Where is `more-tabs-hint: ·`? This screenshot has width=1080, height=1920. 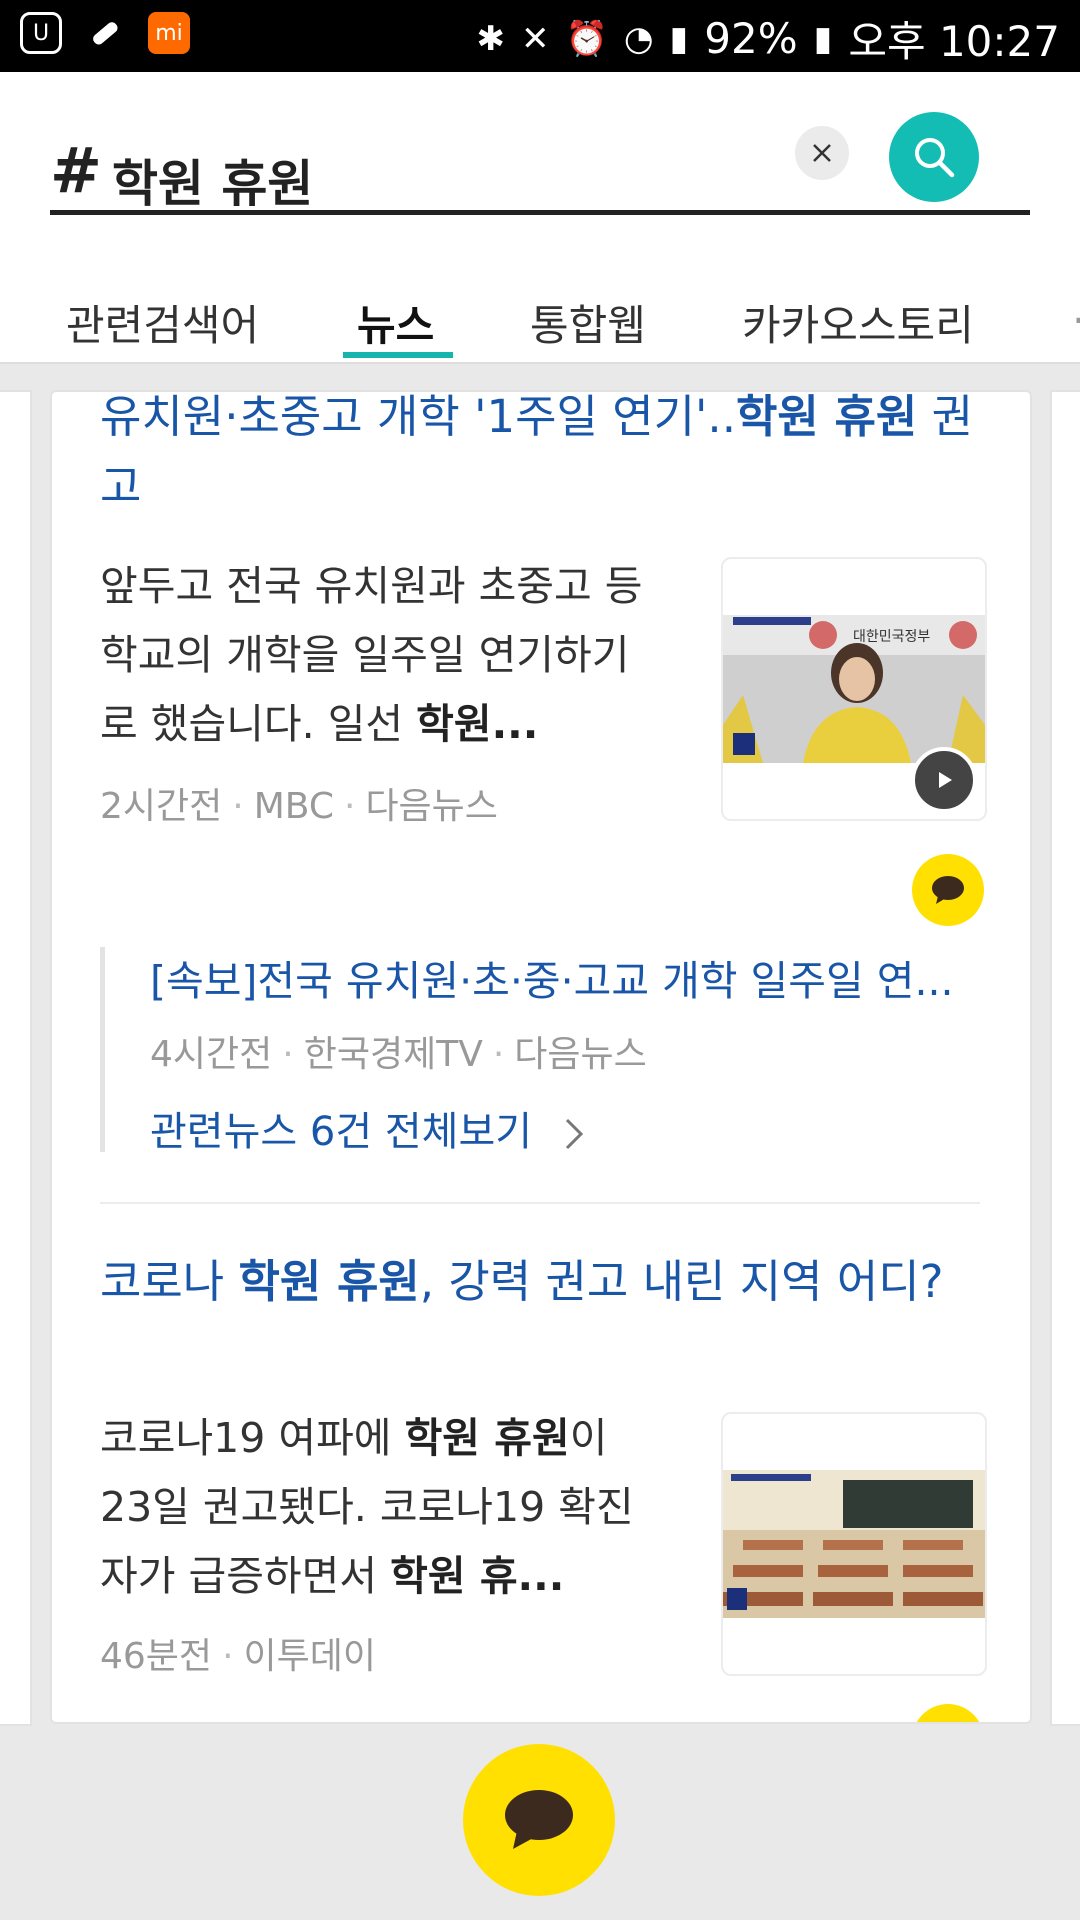
more-tabs-hint: · is located at coordinates (1076, 320).